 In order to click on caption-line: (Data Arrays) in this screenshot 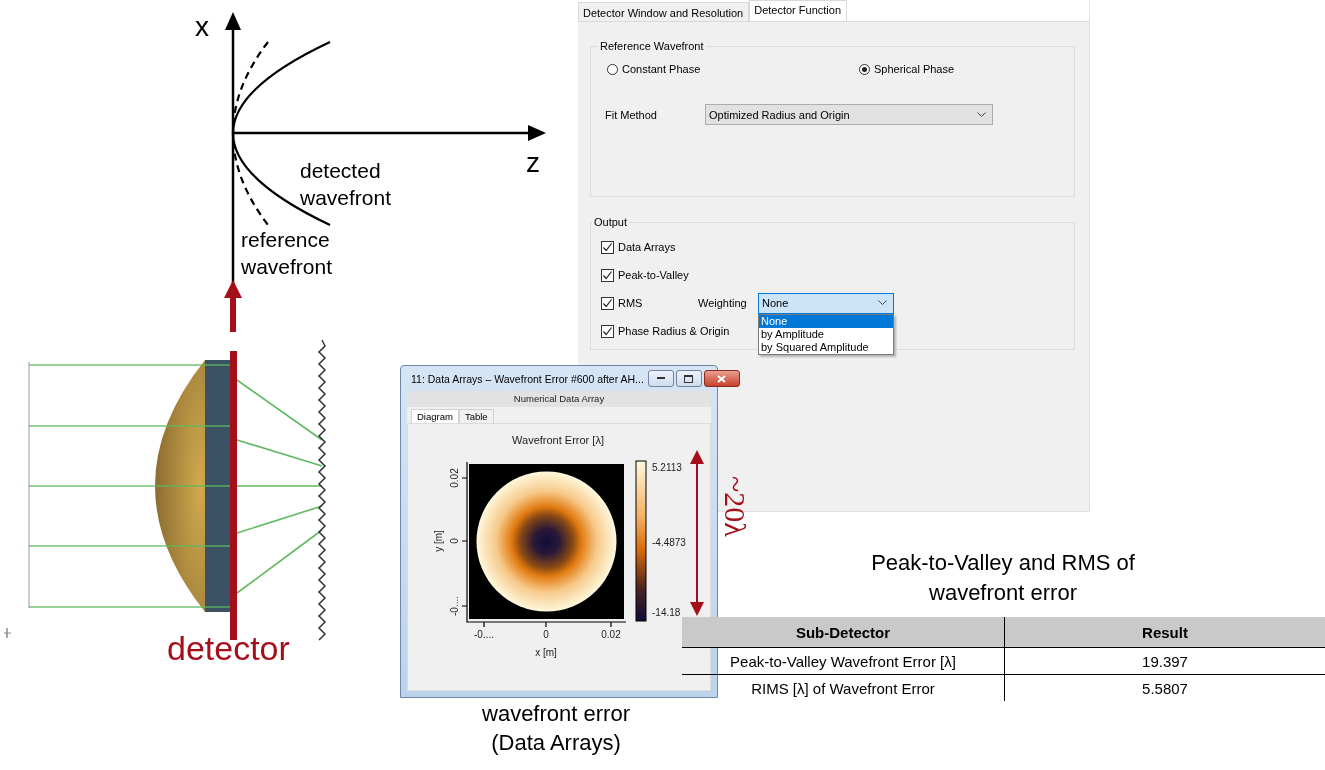, I will do `click(556, 743)`.